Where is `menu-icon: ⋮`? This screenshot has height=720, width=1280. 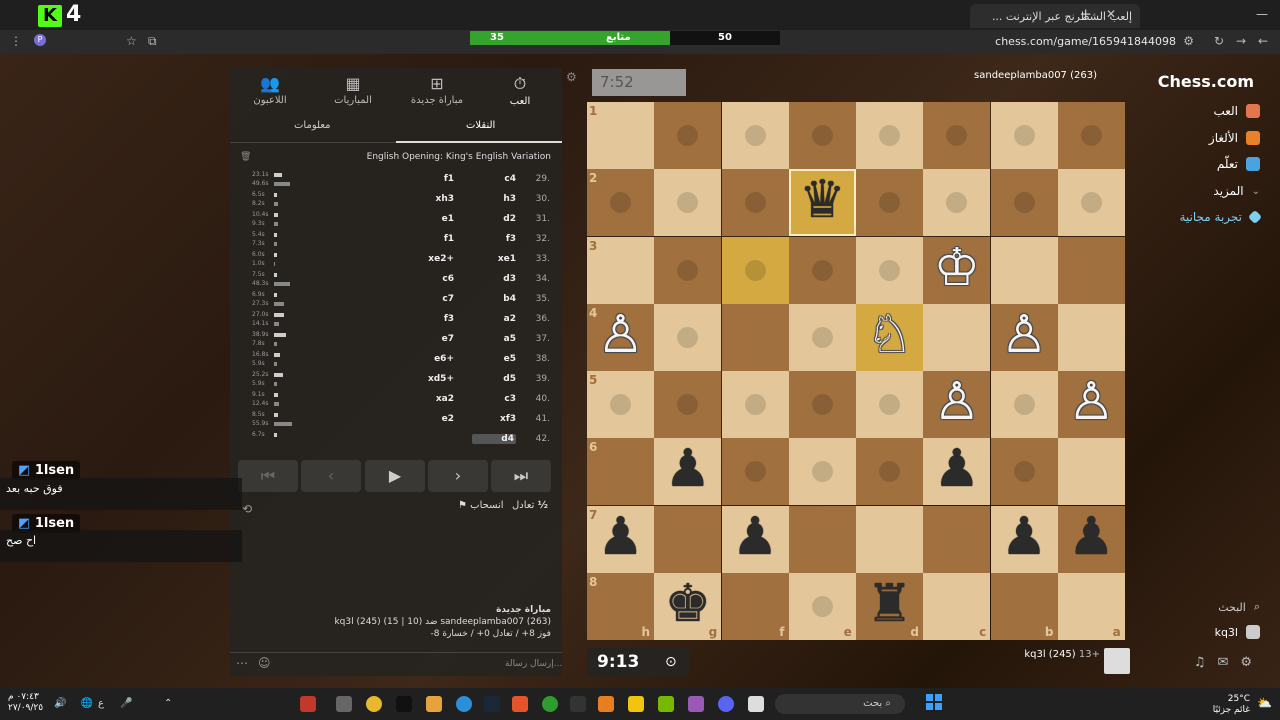 menu-icon: ⋮ is located at coordinates (16, 41).